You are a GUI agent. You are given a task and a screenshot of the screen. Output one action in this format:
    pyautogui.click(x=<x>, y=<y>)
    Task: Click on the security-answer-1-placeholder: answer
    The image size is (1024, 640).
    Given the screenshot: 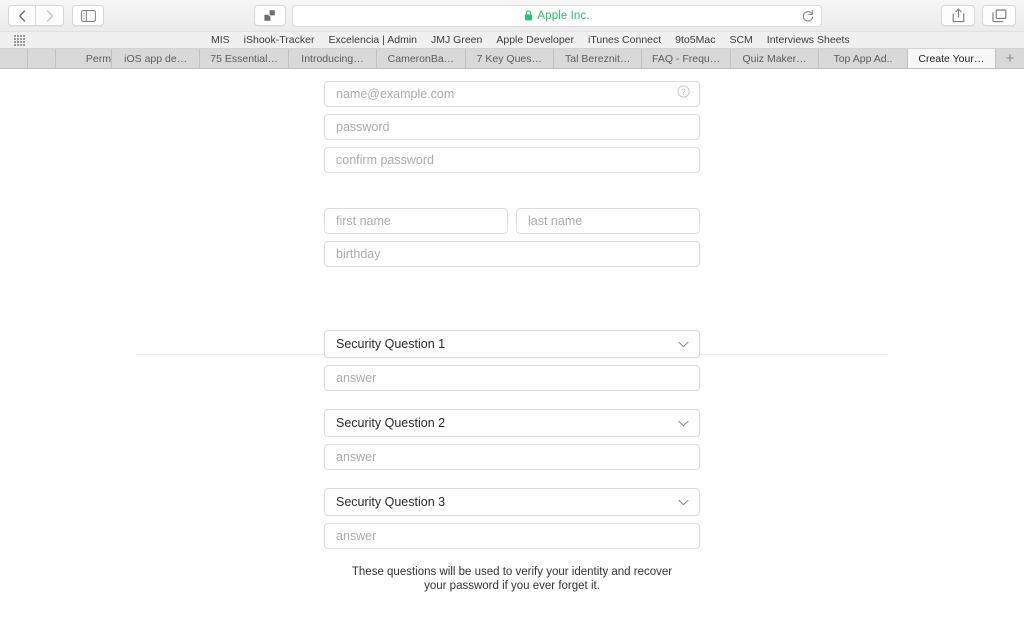 What is the action you would take?
    pyautogui.click(x=356, y=378)
    